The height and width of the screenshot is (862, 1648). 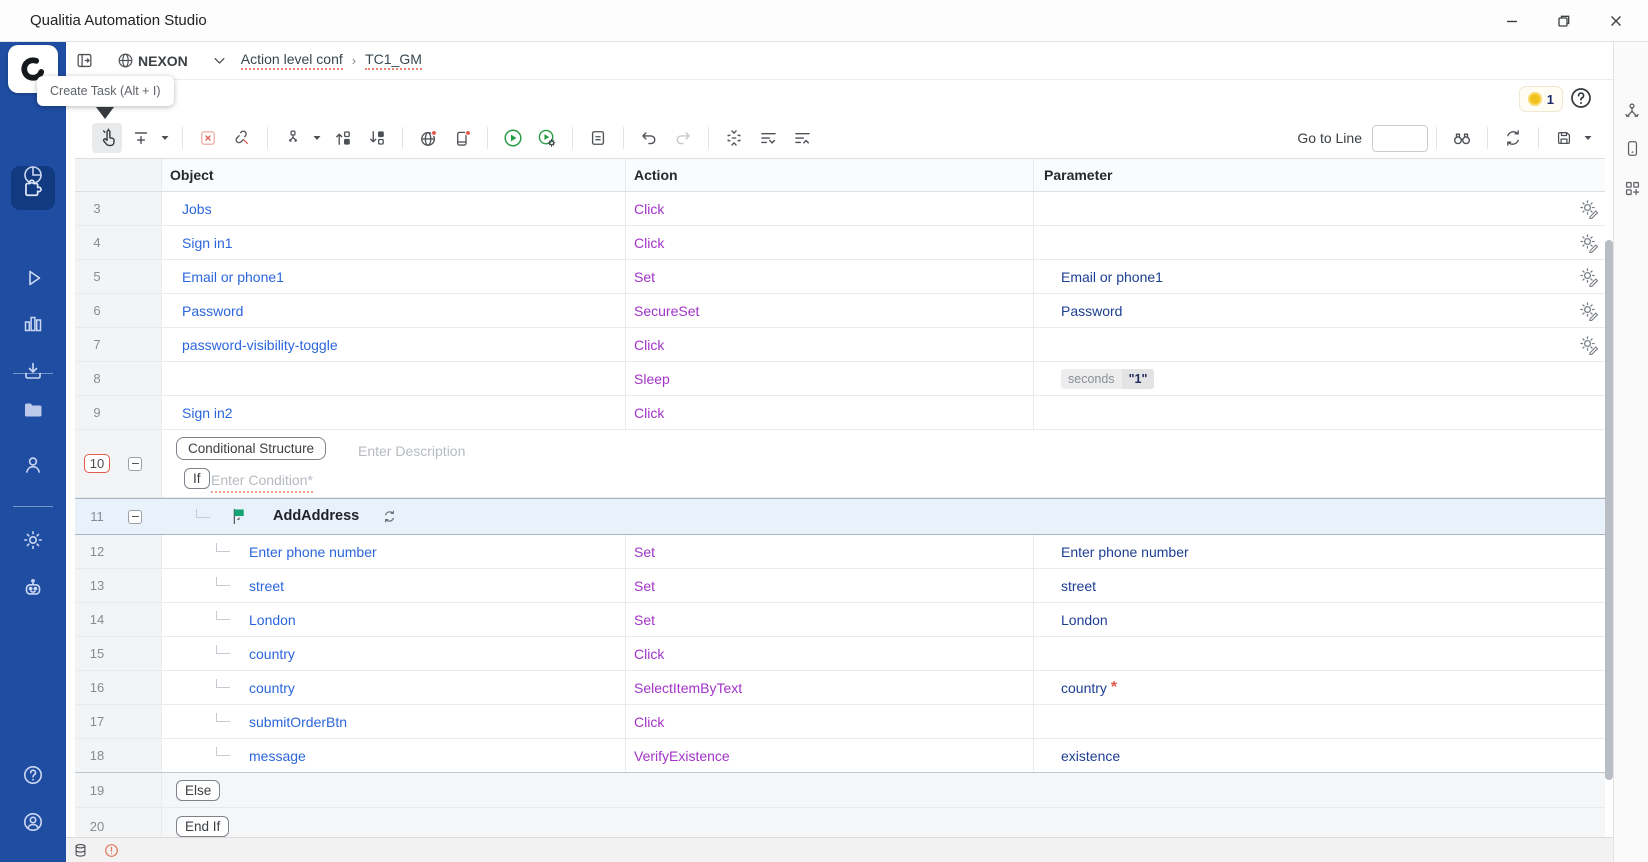 I want to click on help-icon, so click(x=33, y=775).